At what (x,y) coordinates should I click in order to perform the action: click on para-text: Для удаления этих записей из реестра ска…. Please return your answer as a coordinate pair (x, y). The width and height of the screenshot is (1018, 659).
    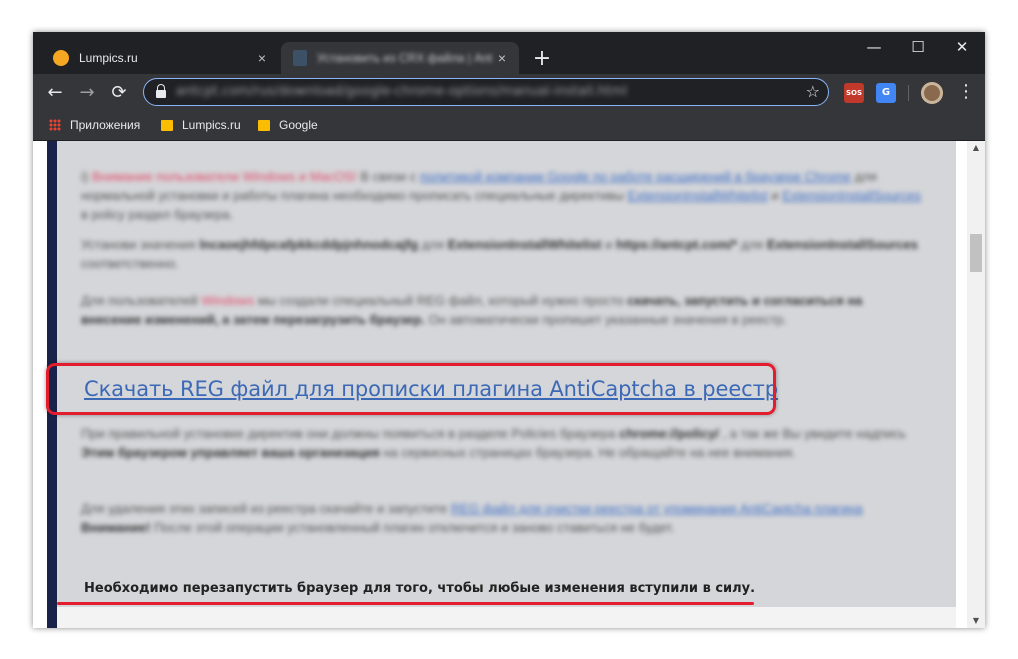
    Looking at the image, I should click on (264, 508).